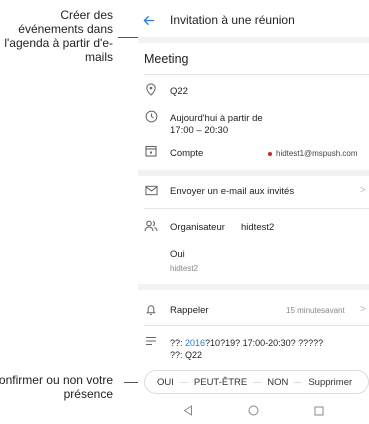  I want to click on account-color-dot, so click(270, 153).